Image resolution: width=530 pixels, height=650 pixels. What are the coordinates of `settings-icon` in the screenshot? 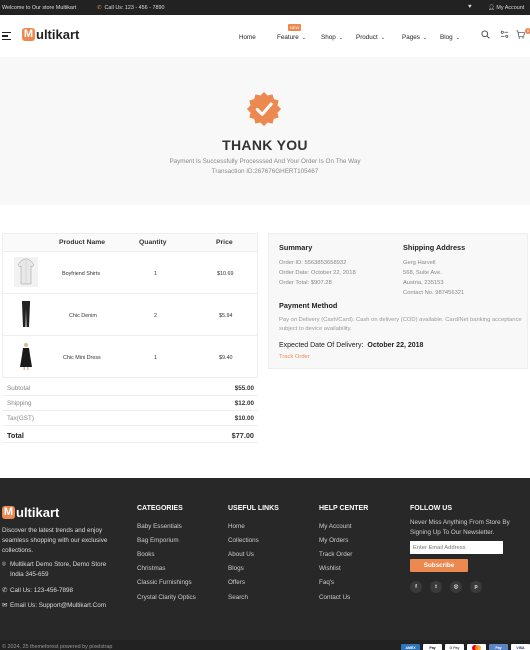 It's located at (504, 35).